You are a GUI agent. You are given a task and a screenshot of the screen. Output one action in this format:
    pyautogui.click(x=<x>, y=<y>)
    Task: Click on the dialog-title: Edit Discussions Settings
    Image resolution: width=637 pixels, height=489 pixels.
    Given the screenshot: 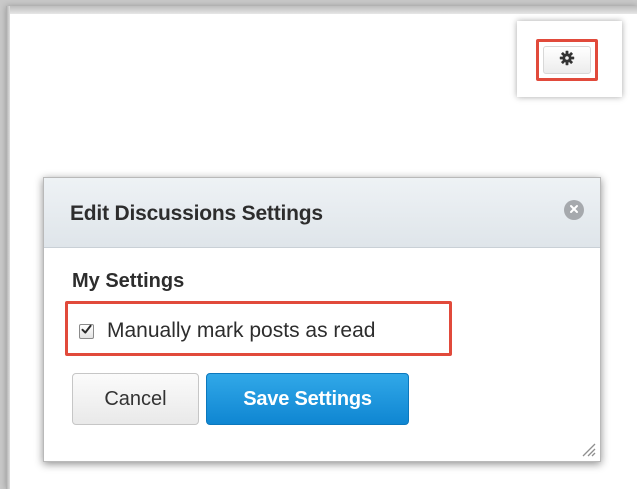 What is the action you would take?
    pyautogui.click(x=196, y=213)
    